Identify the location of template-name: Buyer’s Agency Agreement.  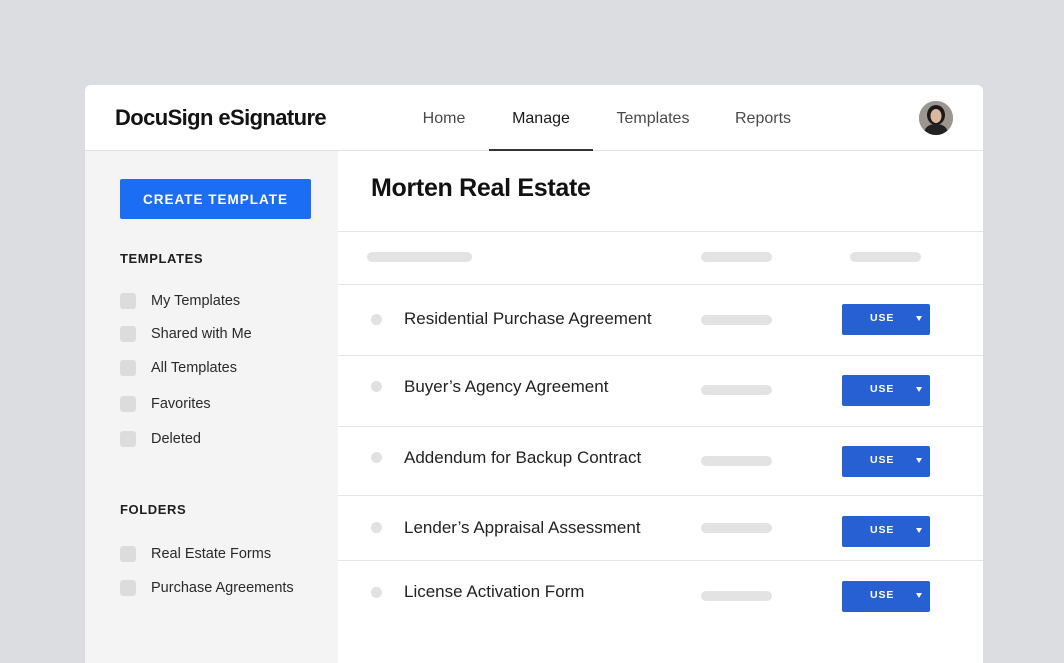
(506, 387).